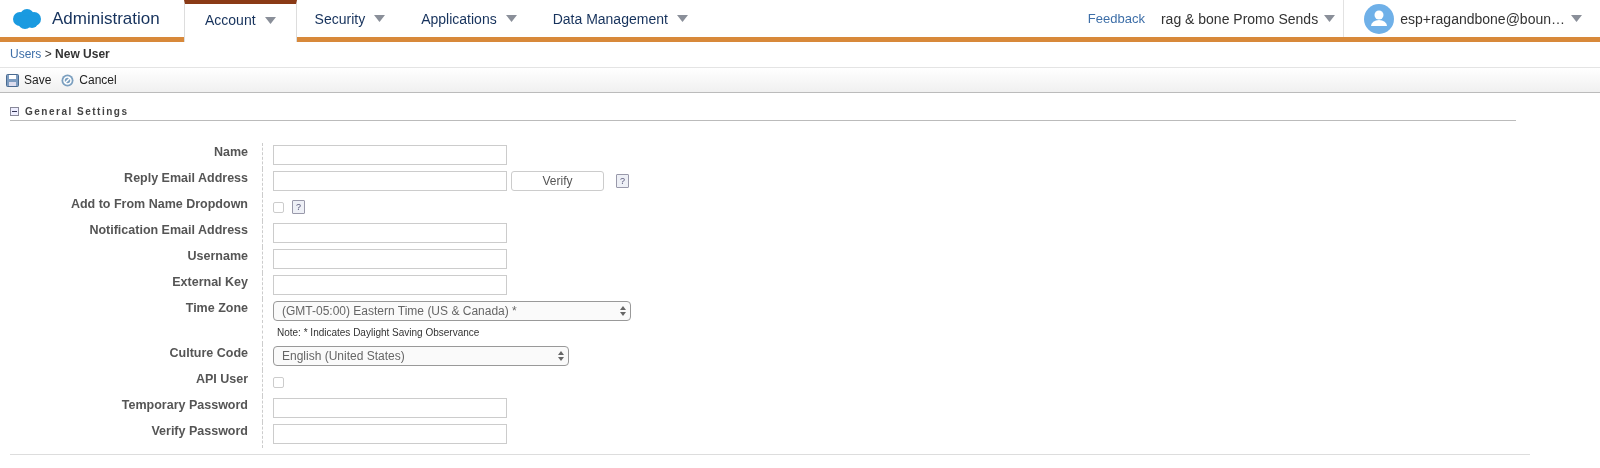 This screenshot has width=1600, height=468. What do you see at coordinates (12, 80) in the screenshot?
I see `save-icon` at bounding box center [12, 80].